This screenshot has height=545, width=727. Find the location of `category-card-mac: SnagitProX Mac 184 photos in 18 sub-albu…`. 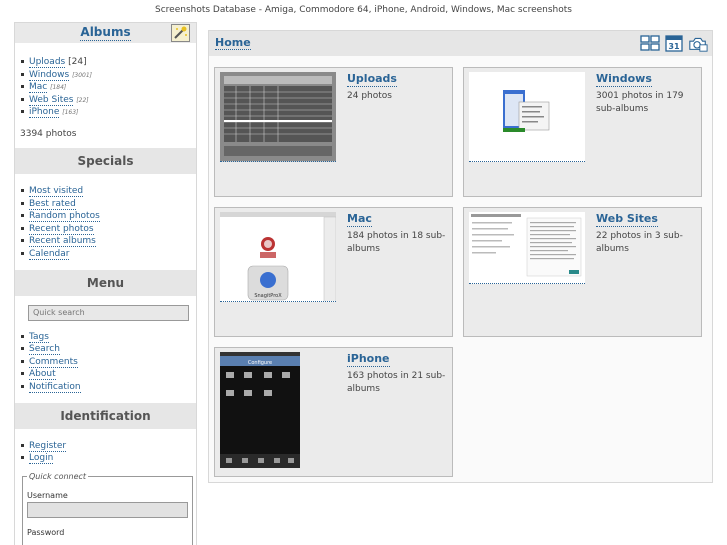

category-card-mac: SnagitProX Mac 184 photos in 18 sub-albu… is located at coordinates (333, 272).